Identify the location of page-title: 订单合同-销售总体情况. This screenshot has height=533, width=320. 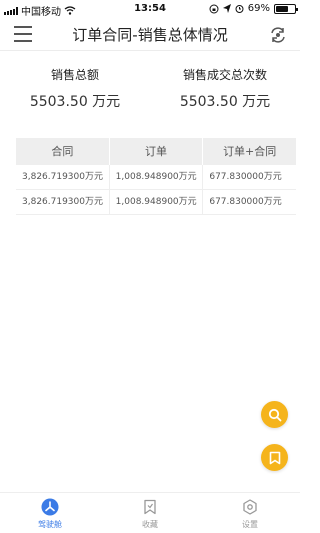
(150, 35).